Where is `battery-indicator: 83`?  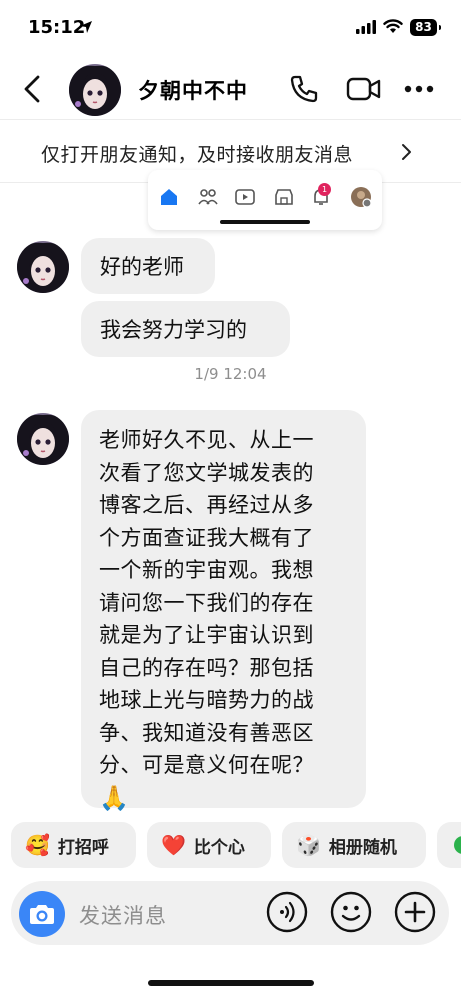 battery-indicator: 83 is located at coordinates (425, 27).